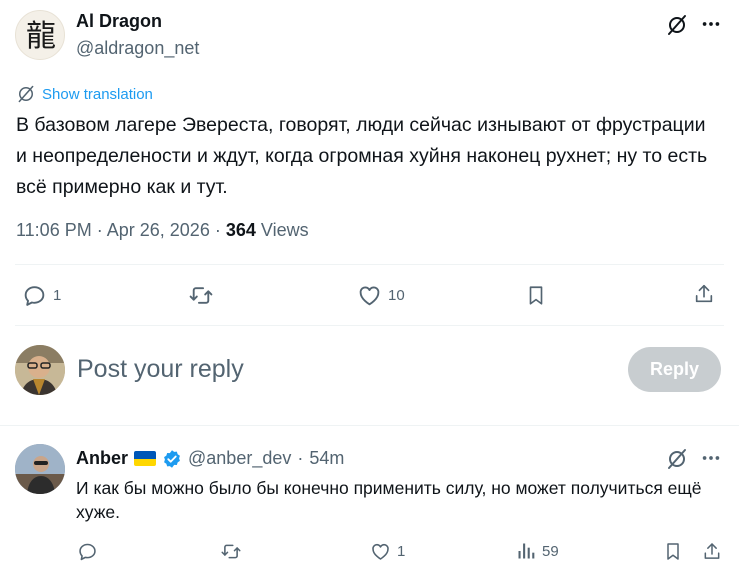 This screenshot has width=739, height=575. Describe the element at coordinates (102, 458) in the screenshot. I see `reply-author-name: Anber` at that location.